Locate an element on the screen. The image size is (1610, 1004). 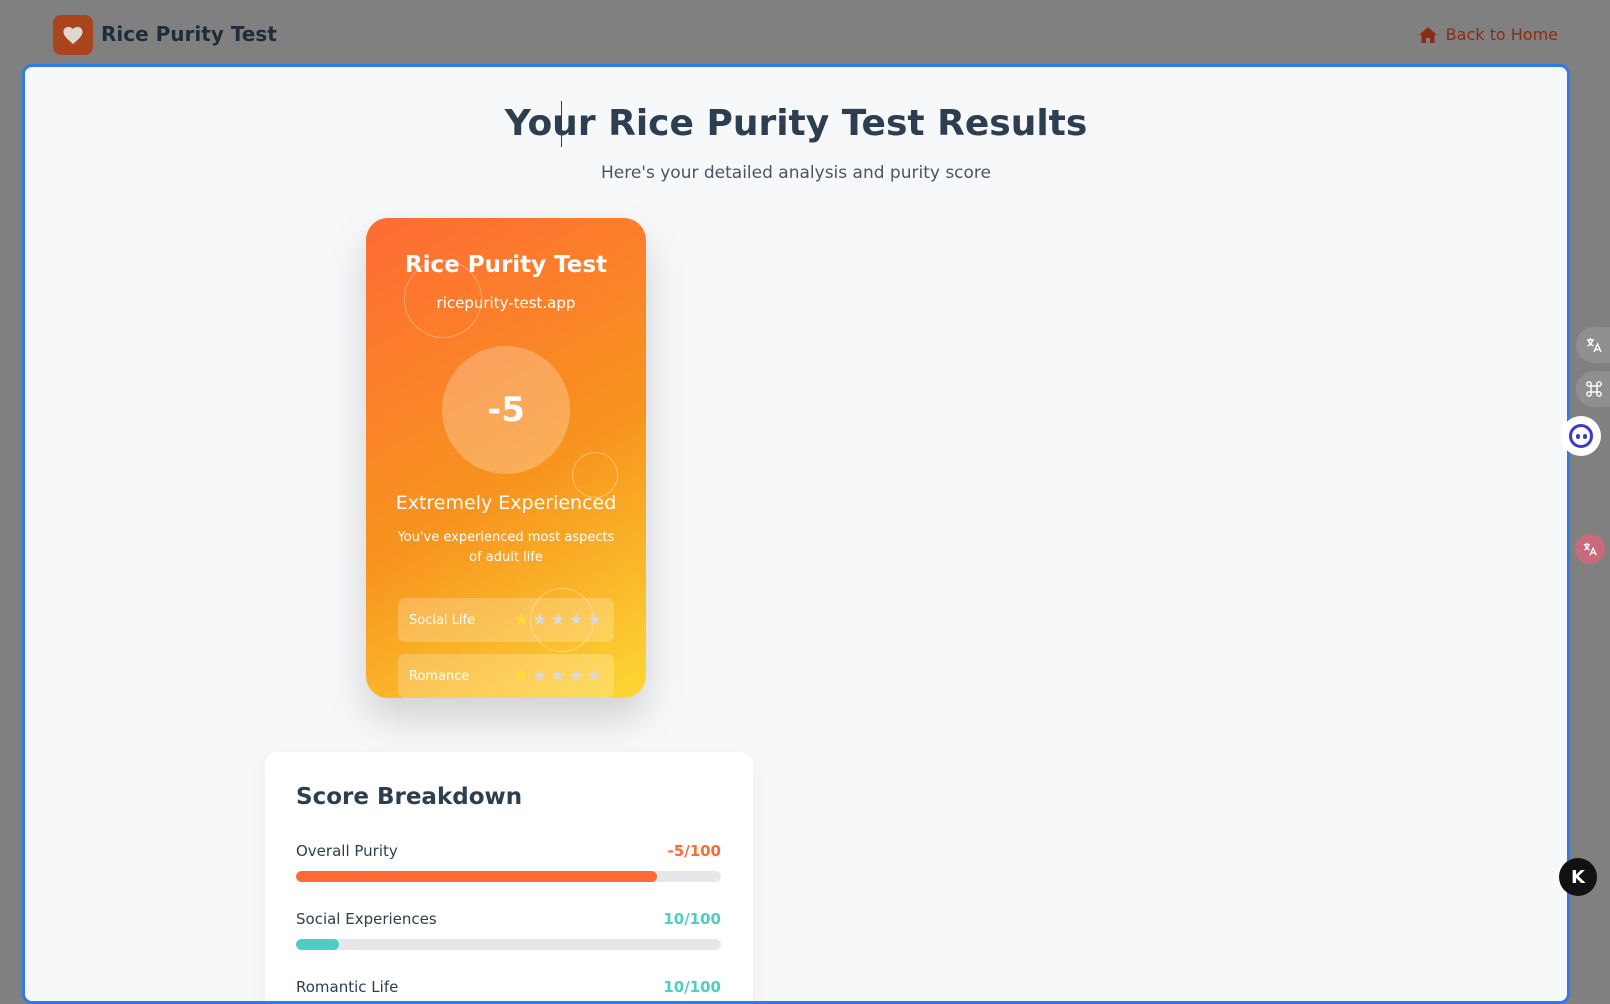
top-navbar: Rice Purity Test Back to Home is located at coordinates (805, 35).